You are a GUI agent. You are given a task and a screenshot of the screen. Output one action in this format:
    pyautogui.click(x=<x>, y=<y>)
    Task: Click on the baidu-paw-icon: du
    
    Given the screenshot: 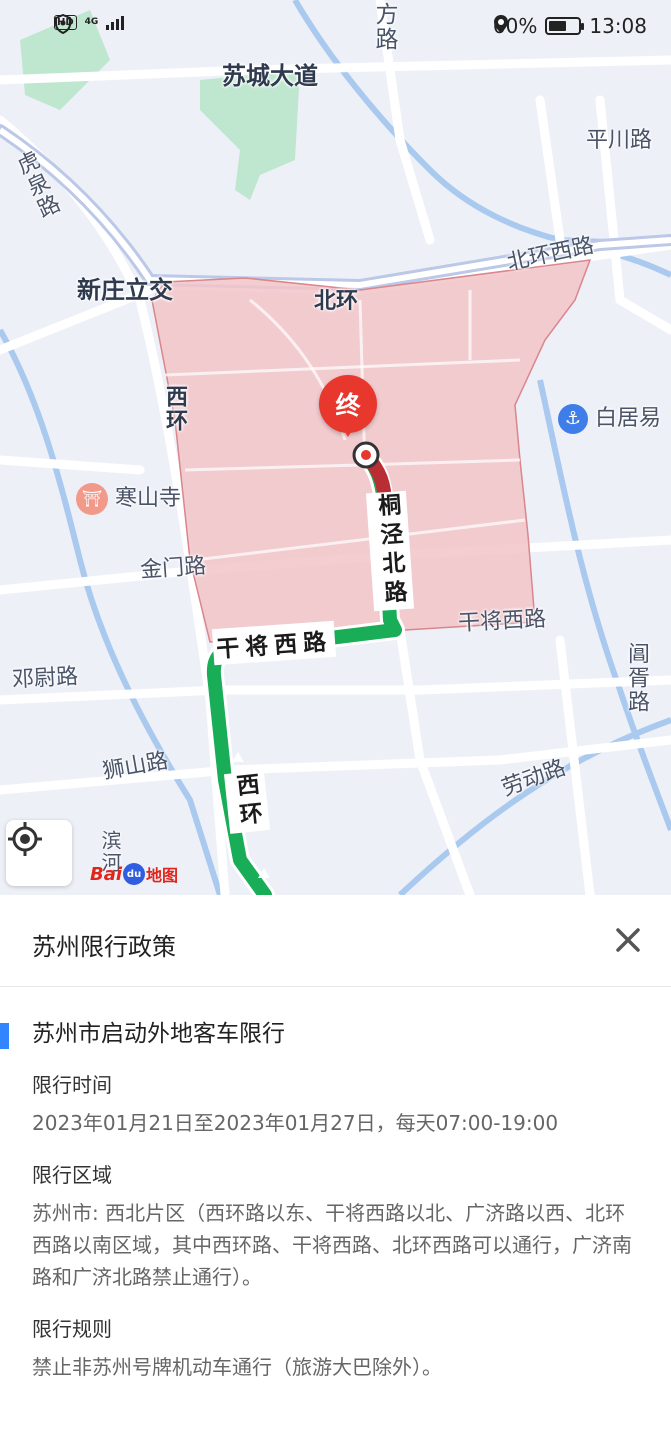 What is the action you would take?
    pyautogui.click(x=134, y=874)
    